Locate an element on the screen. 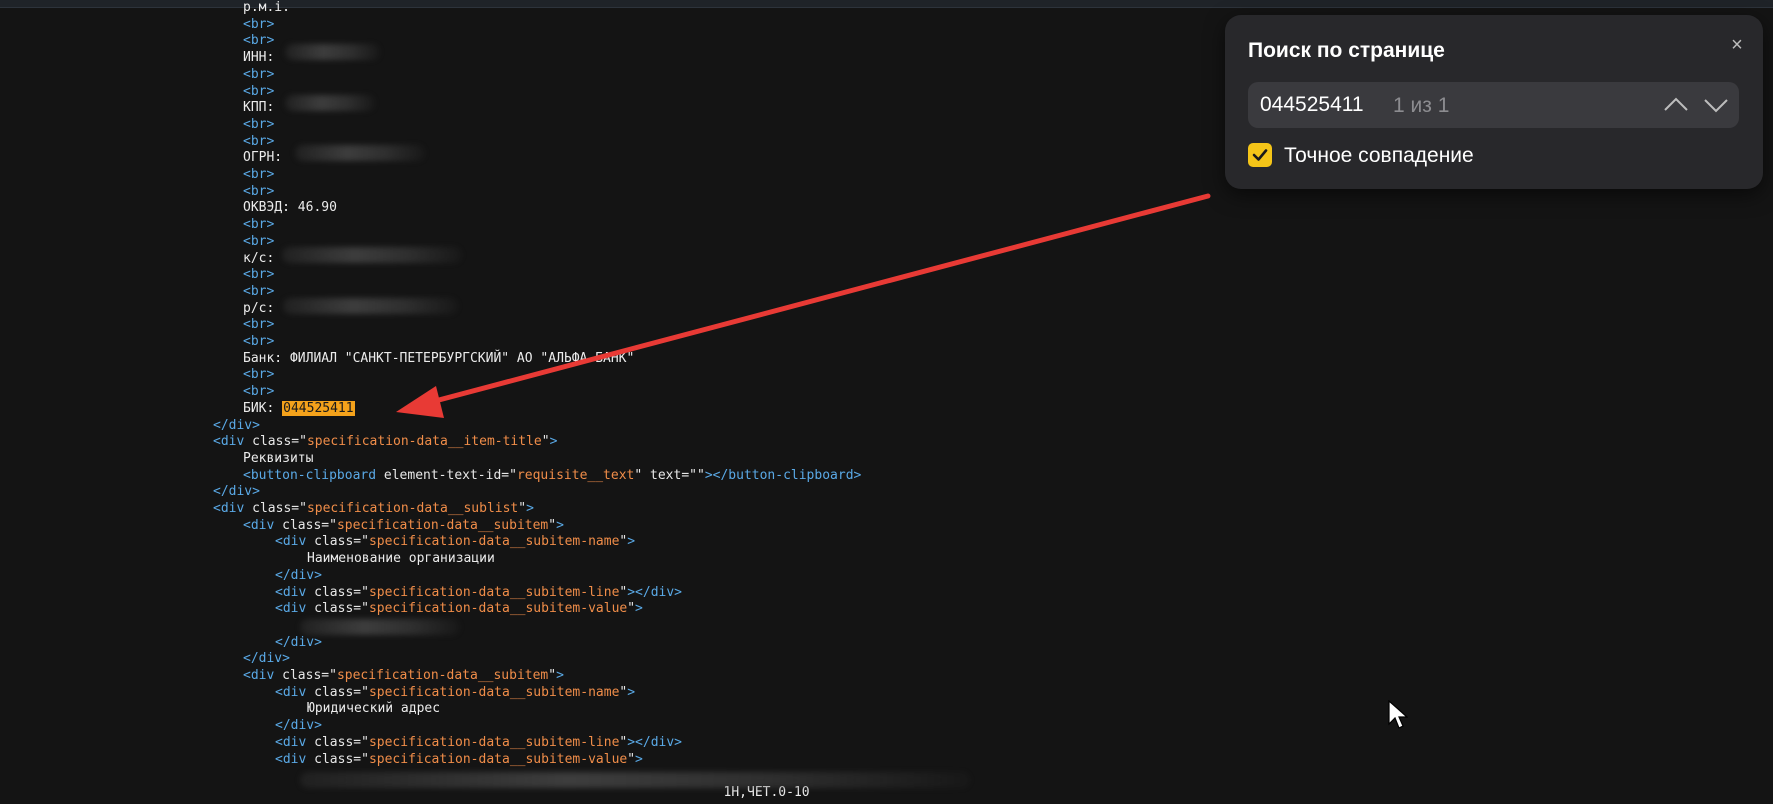  mouse-cursor-icon is located at coordinates (1398, 714).